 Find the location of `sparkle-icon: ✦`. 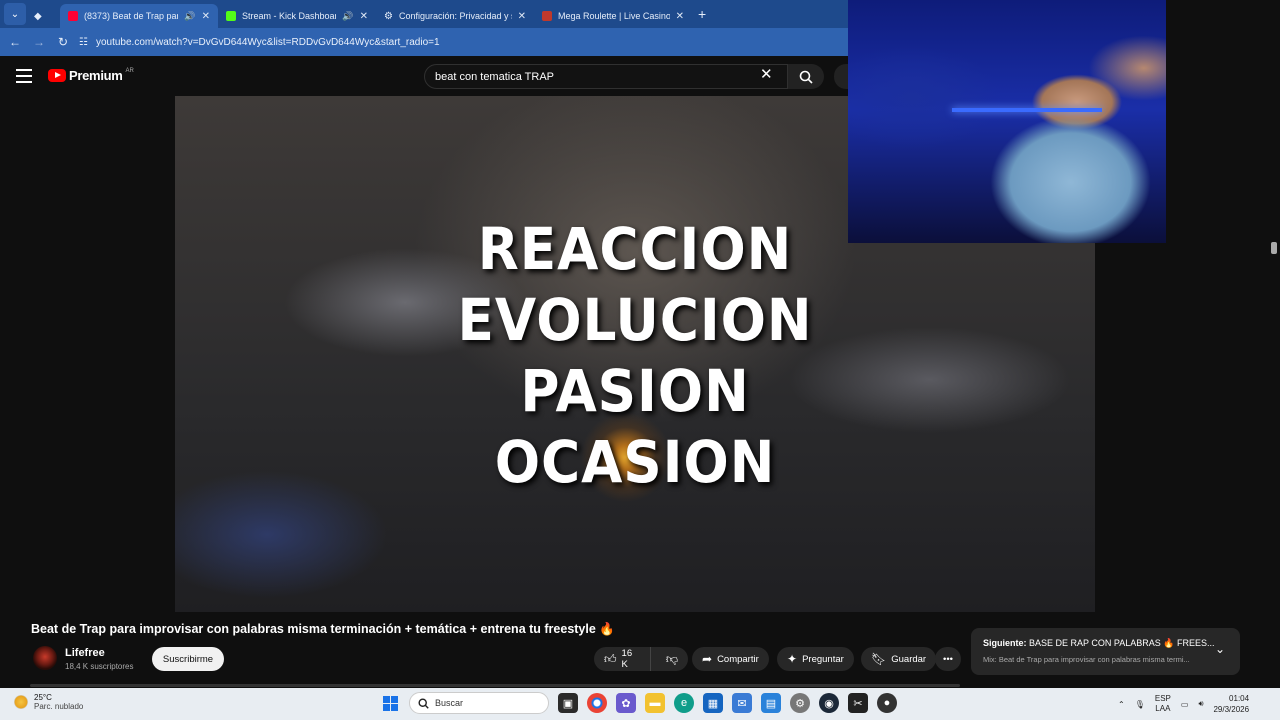

sparkle-icon: ✦ is located at coordinates (792, 659).